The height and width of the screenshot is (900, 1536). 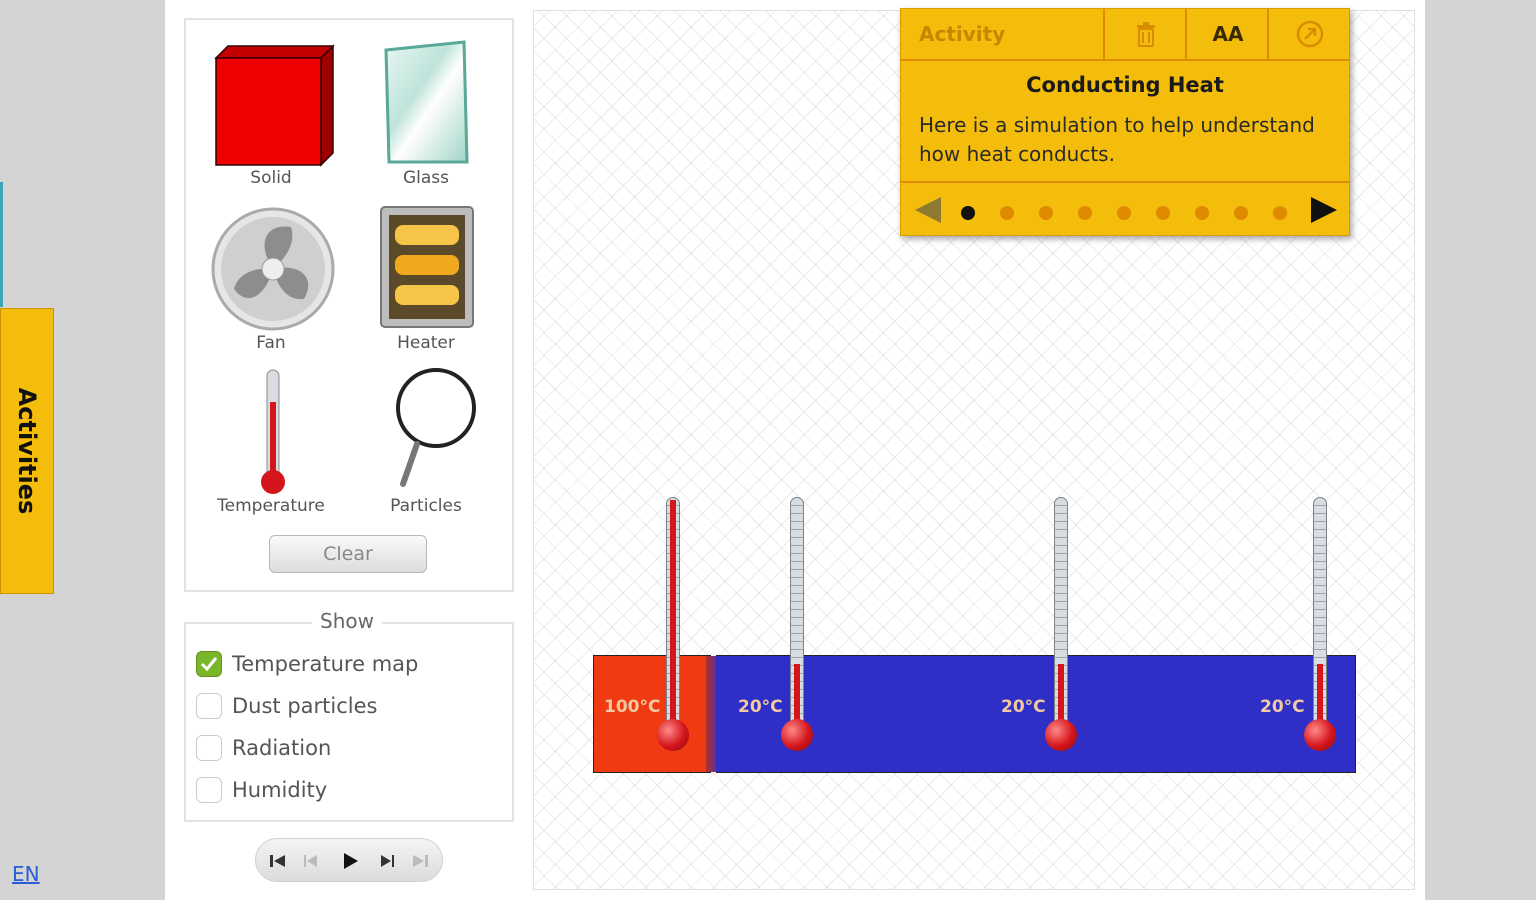 I want to click on checkbox-label: Temperature map, so click(x=325, y=664).